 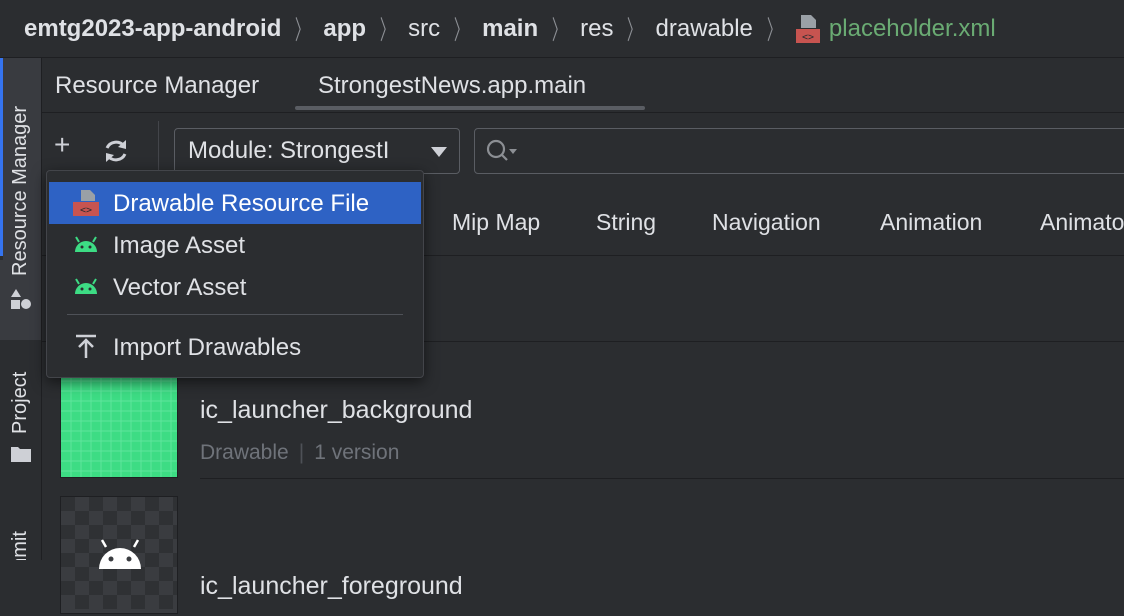 What do you see at coordinates (158, 147) in the screenshot?
I see `toolbar-separator` at bounding box center [158, 147].